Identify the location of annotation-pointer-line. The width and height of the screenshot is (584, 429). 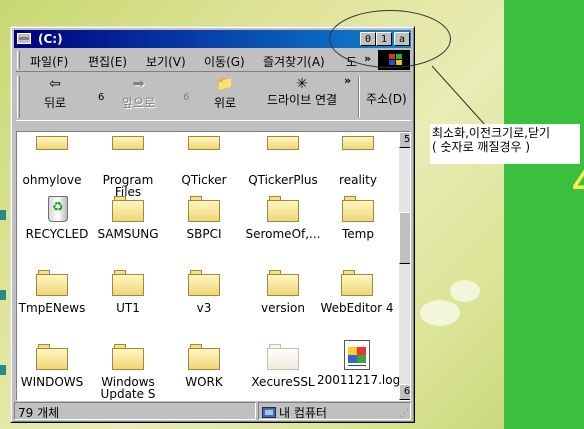
(459, 96).